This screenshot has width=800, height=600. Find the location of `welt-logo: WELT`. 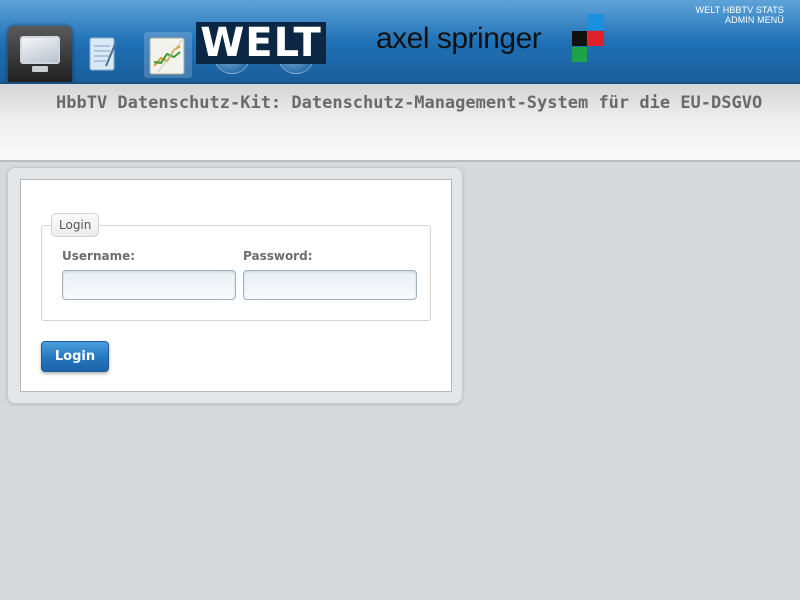

welt-logo: WELT is located at coordinates (261, 43).